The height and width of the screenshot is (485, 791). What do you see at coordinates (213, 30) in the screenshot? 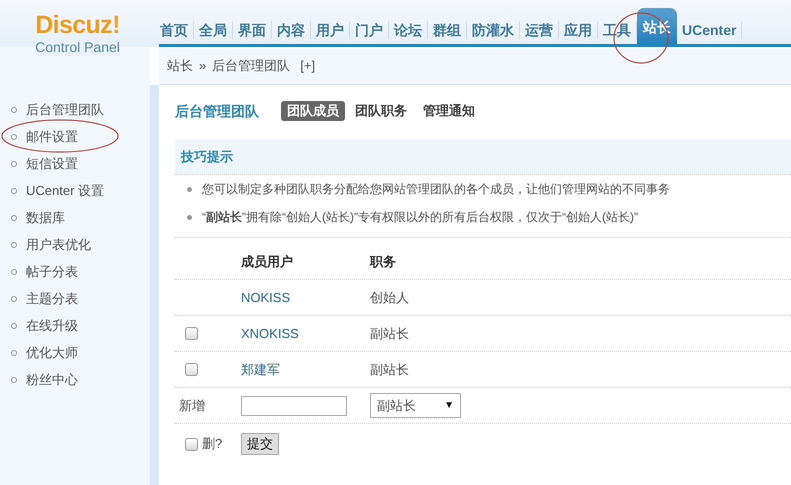
I see `nav-tab: 全局` at bounding box center [213, 30].